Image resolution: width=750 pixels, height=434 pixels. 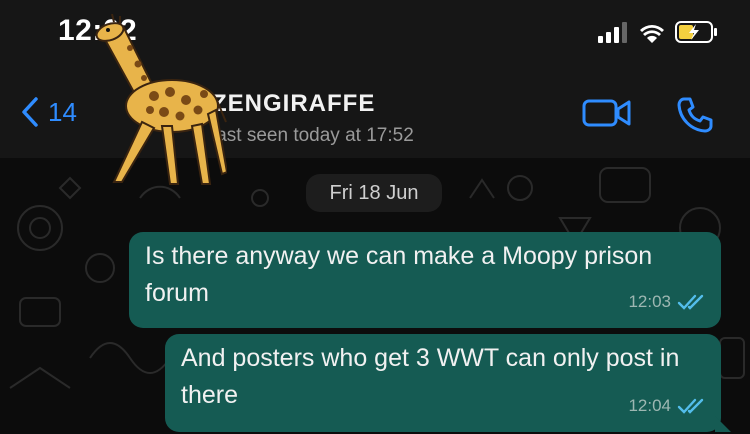 What do you see at coordinates (612, 32) in the screenshot?
I see `signal-icon` at bounding box center [612, 32].